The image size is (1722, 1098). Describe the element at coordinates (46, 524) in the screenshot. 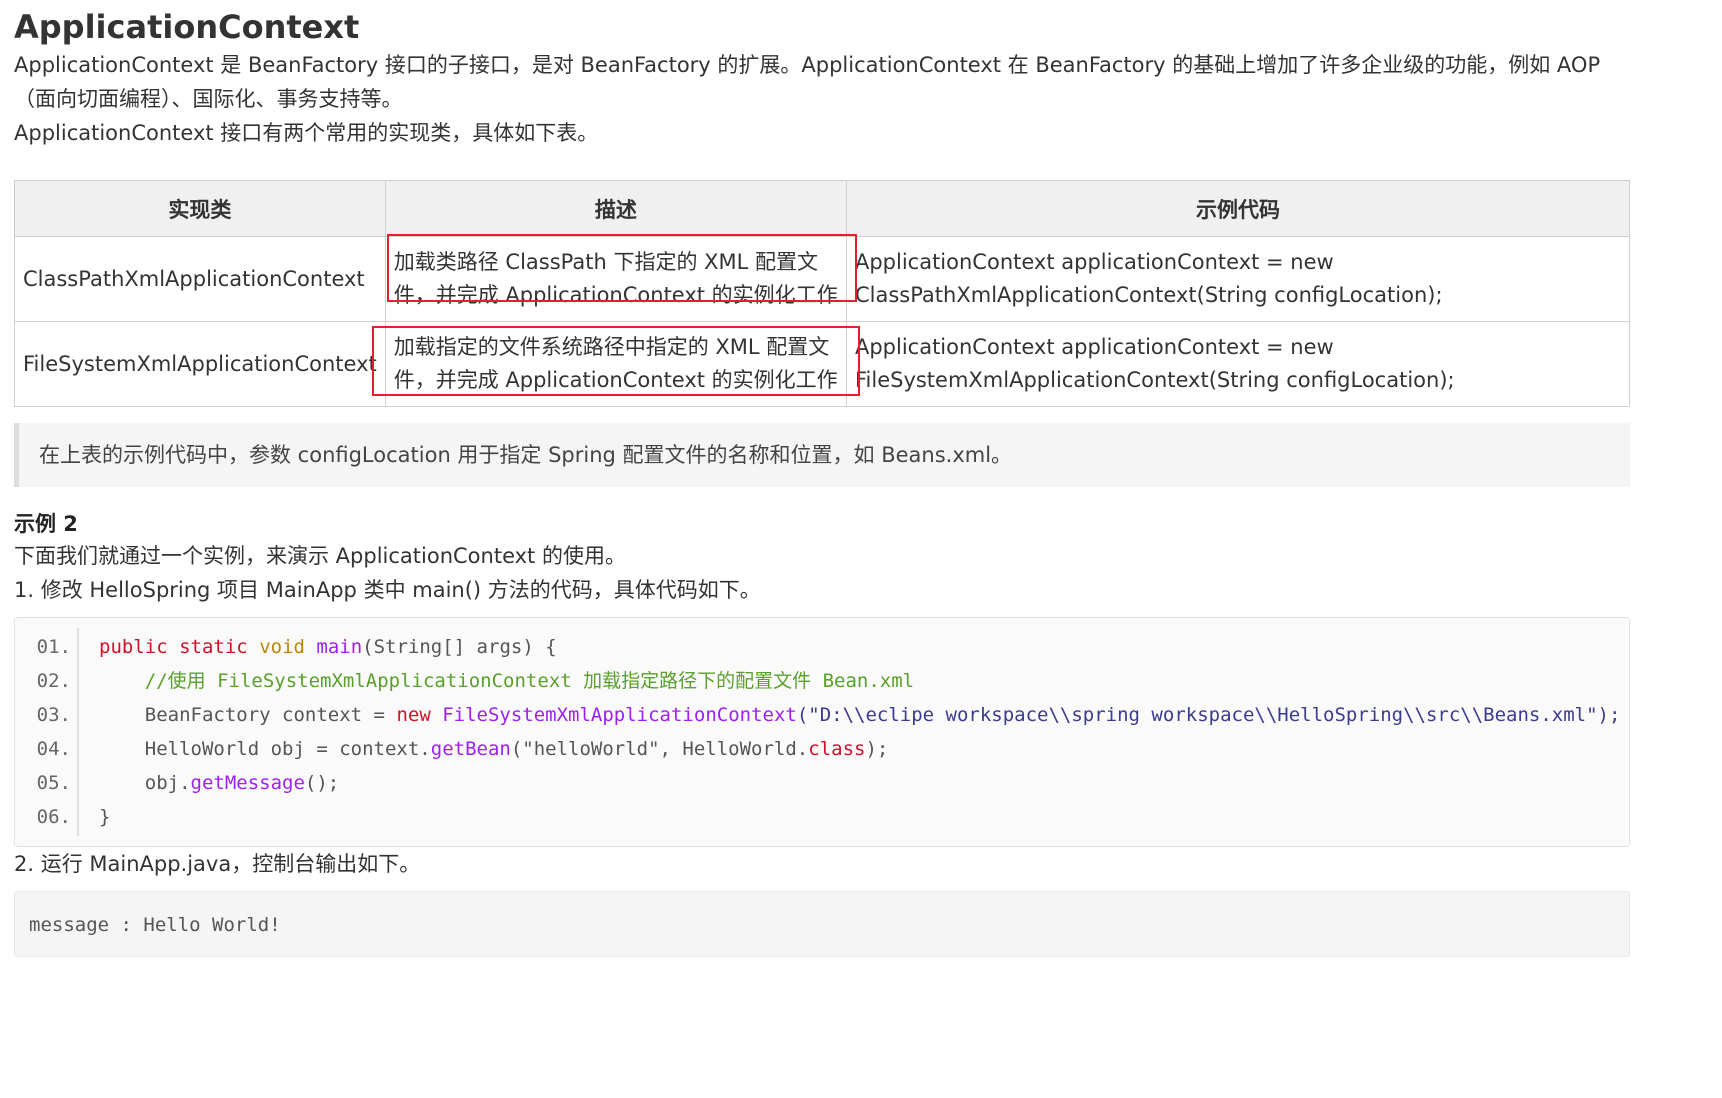

I see `example-heading: 示例 2` at that location.